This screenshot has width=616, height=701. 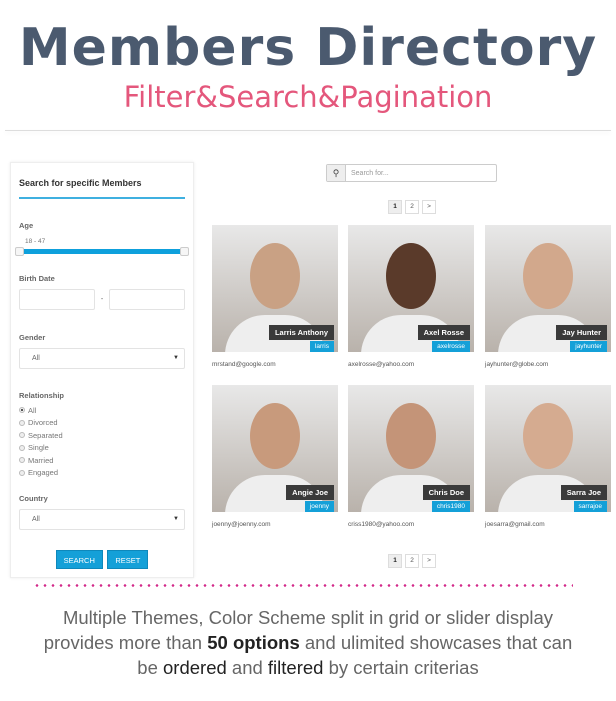 What do you see at coordinates (42, 395) in the screenshot?
I see `relationship-label: Relationship` at bounding box center [42, 395].